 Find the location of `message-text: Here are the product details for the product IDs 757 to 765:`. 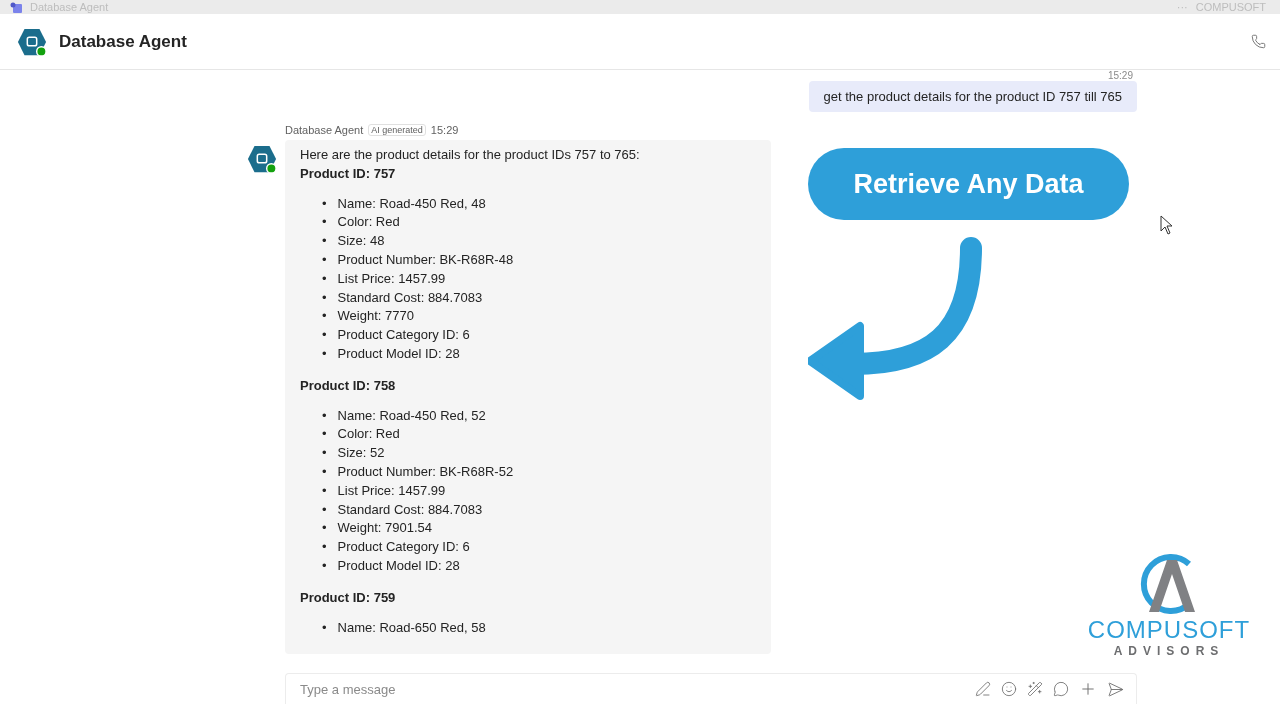

message-text: Here are the product details for the product IDs 757 to 765: is located at coordinates (470, 155).